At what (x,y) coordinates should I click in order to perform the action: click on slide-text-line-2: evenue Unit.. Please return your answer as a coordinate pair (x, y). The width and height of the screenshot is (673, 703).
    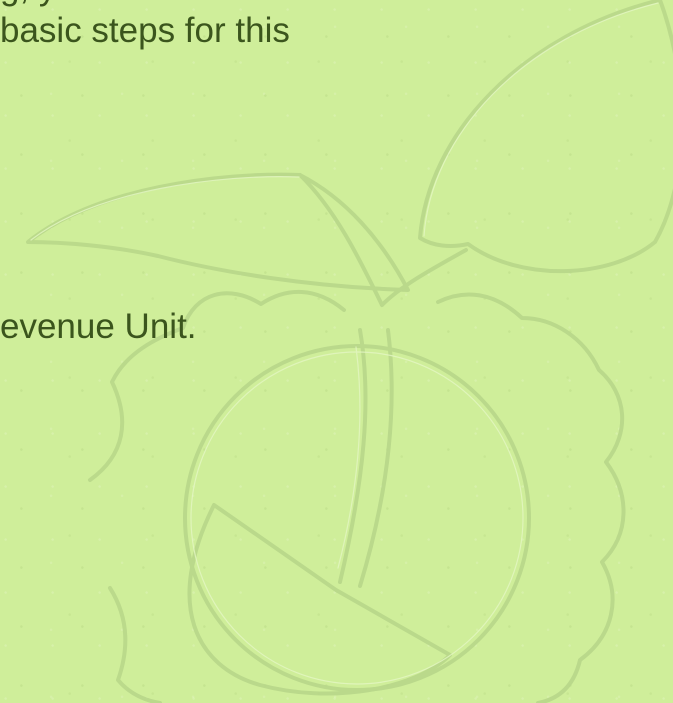
    Looking at the image, I should click on (98, 326).